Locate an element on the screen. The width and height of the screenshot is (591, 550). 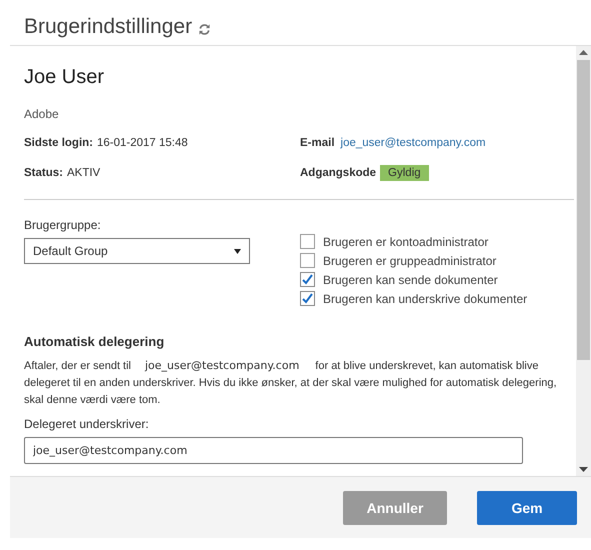
save-button: Gem is located at coordinates (527, 507).